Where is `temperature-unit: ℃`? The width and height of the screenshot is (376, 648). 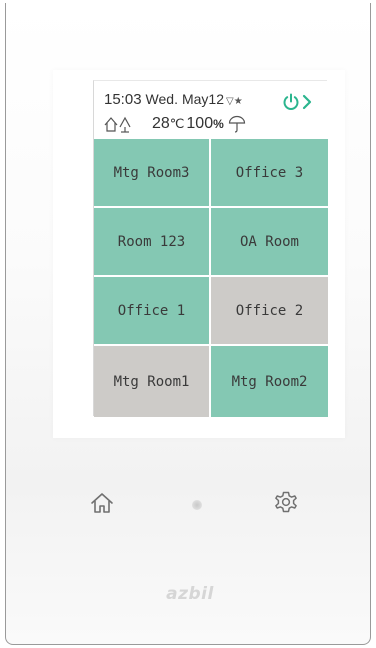 temperature-unit: ℃ is located at coordinates (177, 123).